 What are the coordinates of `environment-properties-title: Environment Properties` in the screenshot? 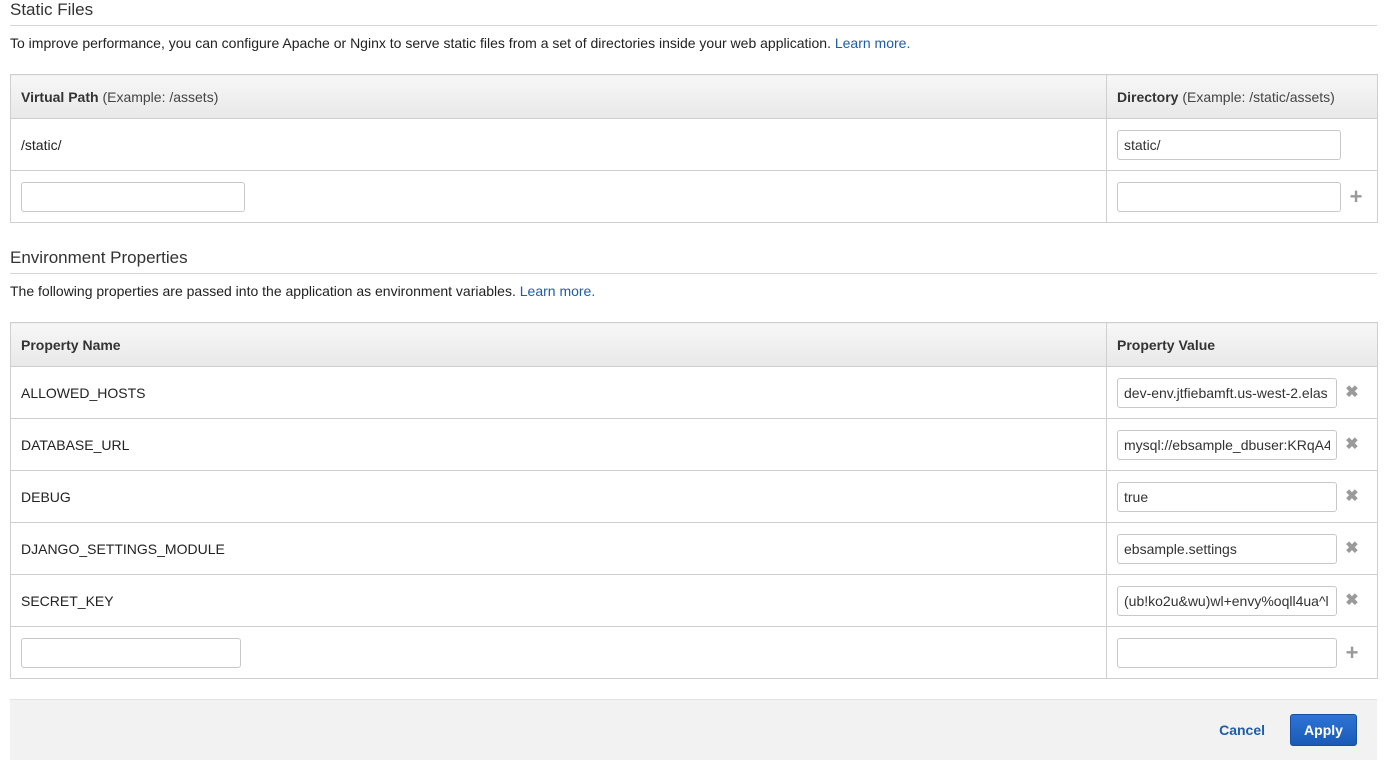 It's located at (99, 257).